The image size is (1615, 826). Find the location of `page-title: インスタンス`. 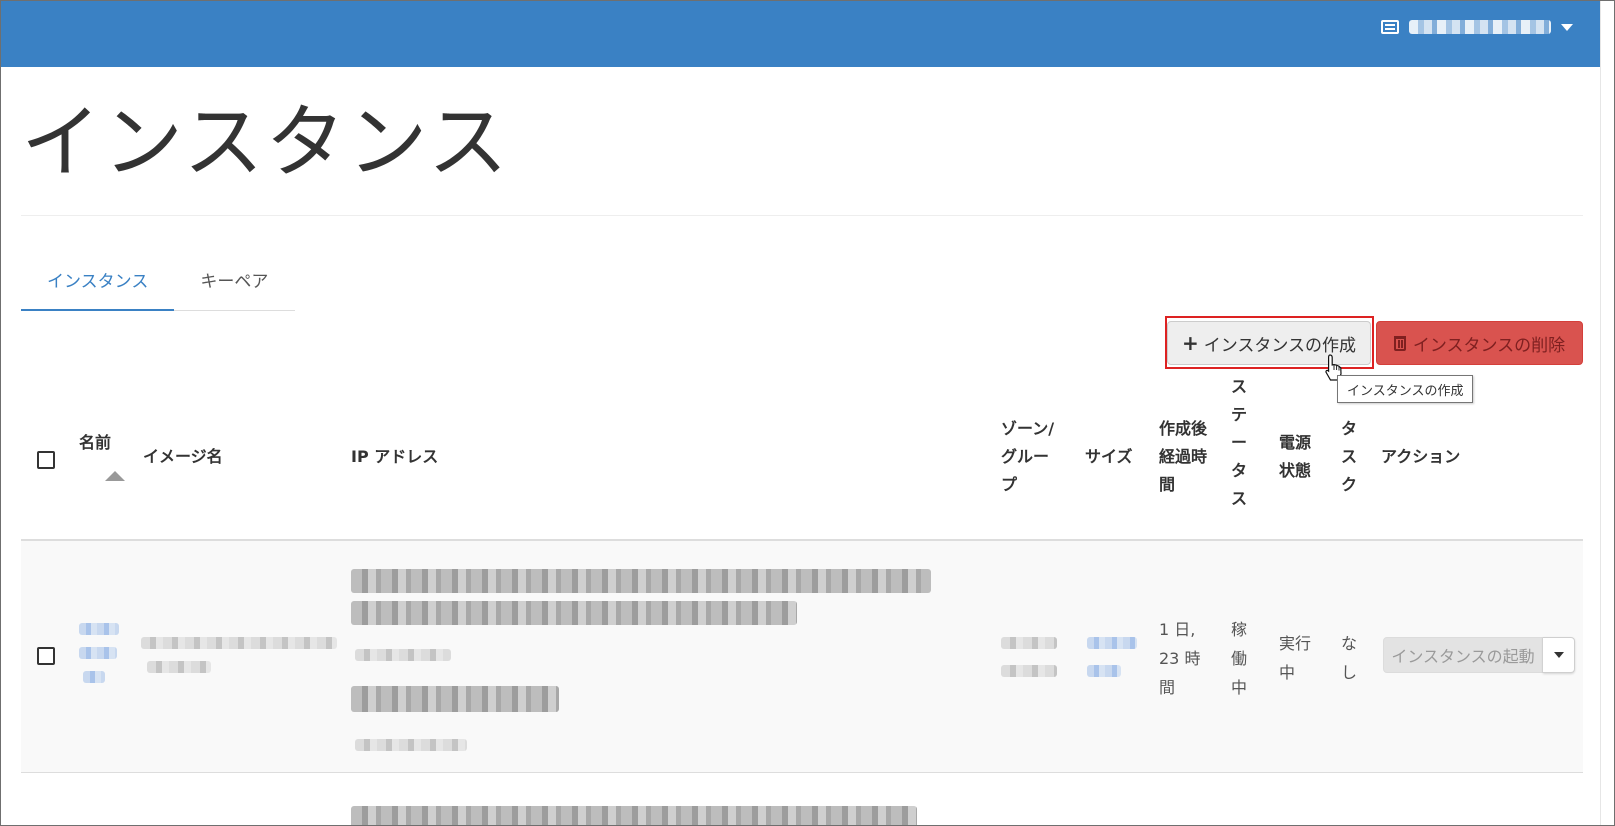

page-title: インスタンス is located at coordinates (265, 142).